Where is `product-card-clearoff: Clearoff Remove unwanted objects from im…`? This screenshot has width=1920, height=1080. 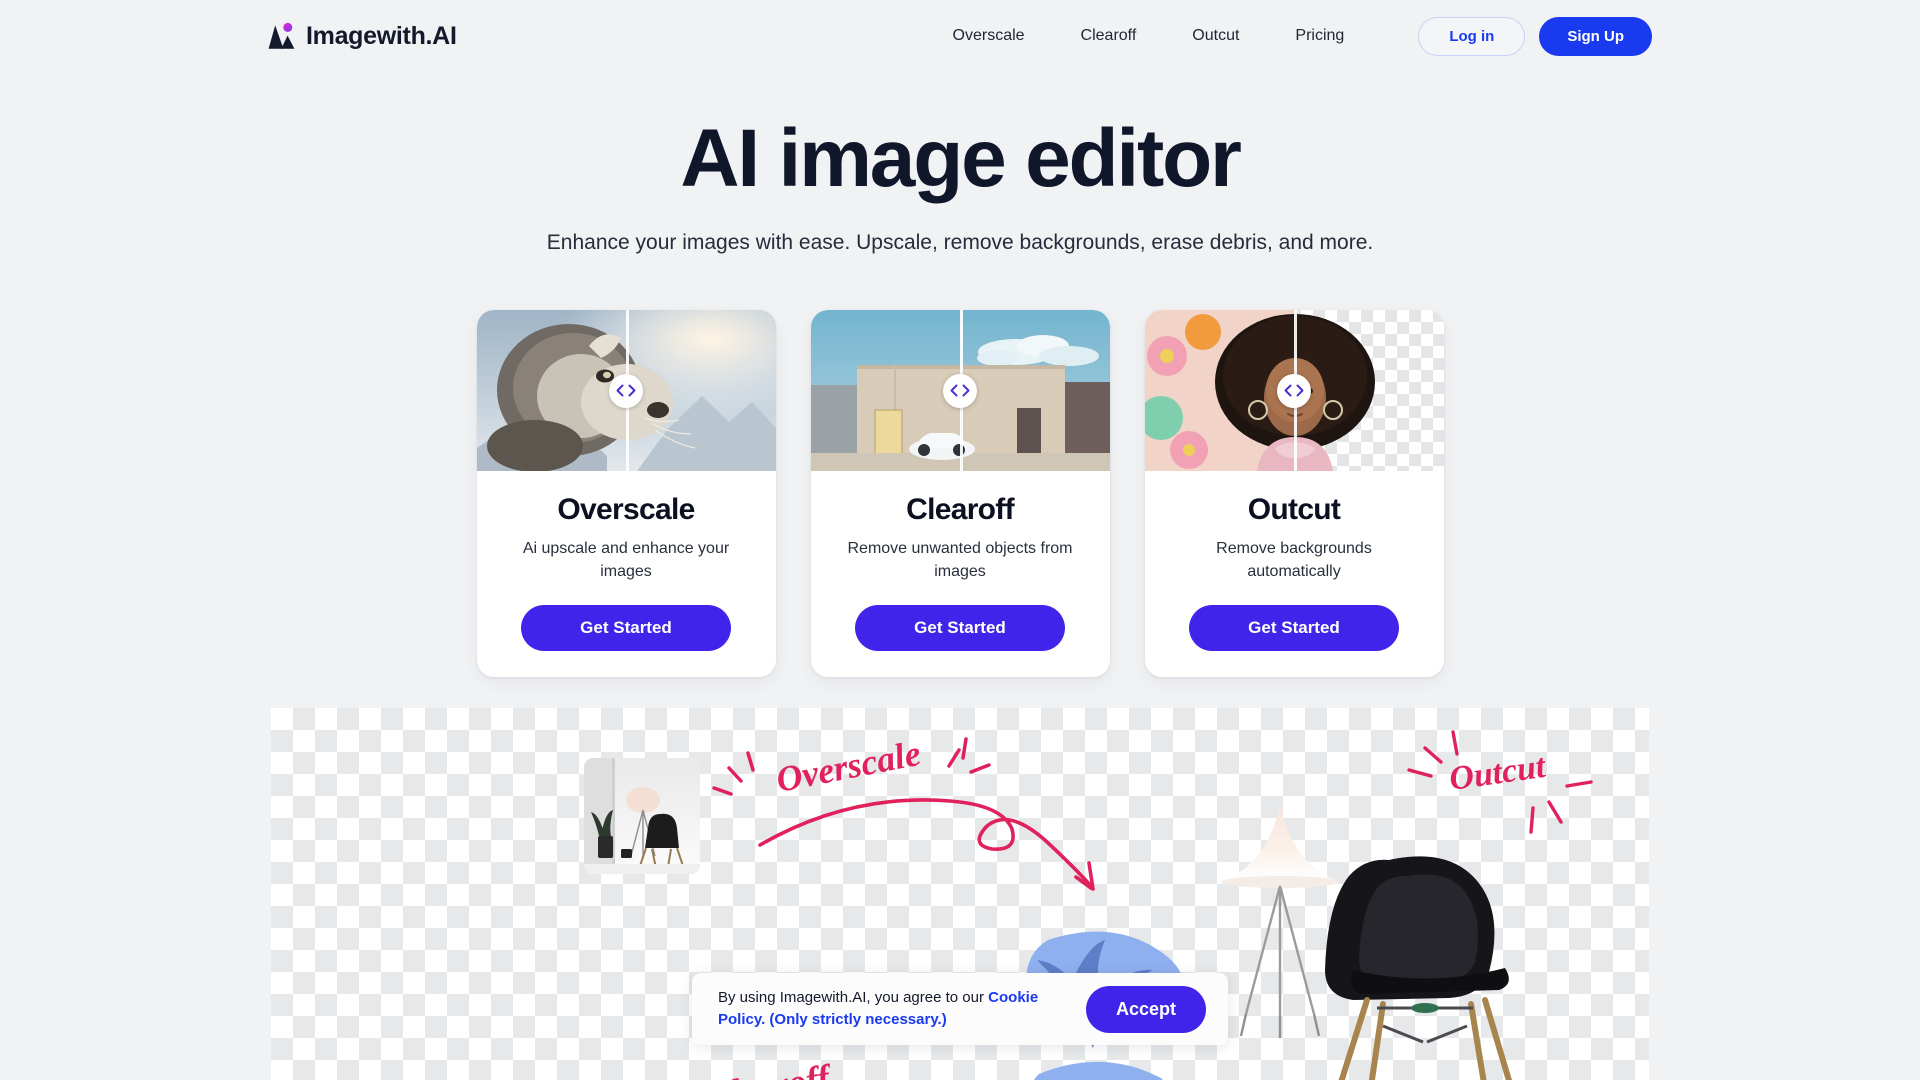 product-card-clearoff: Clearoff Remove unwanted objects from im… is located at coordinates (960, 494).